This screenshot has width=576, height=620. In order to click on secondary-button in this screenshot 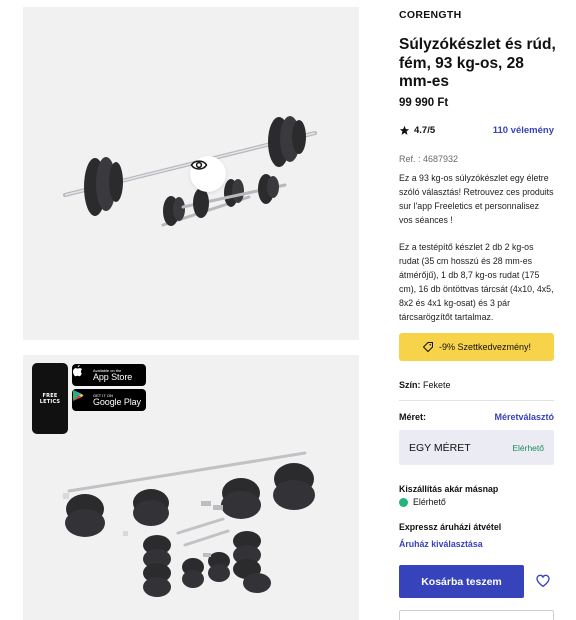, I will do `click(476, 615)`.